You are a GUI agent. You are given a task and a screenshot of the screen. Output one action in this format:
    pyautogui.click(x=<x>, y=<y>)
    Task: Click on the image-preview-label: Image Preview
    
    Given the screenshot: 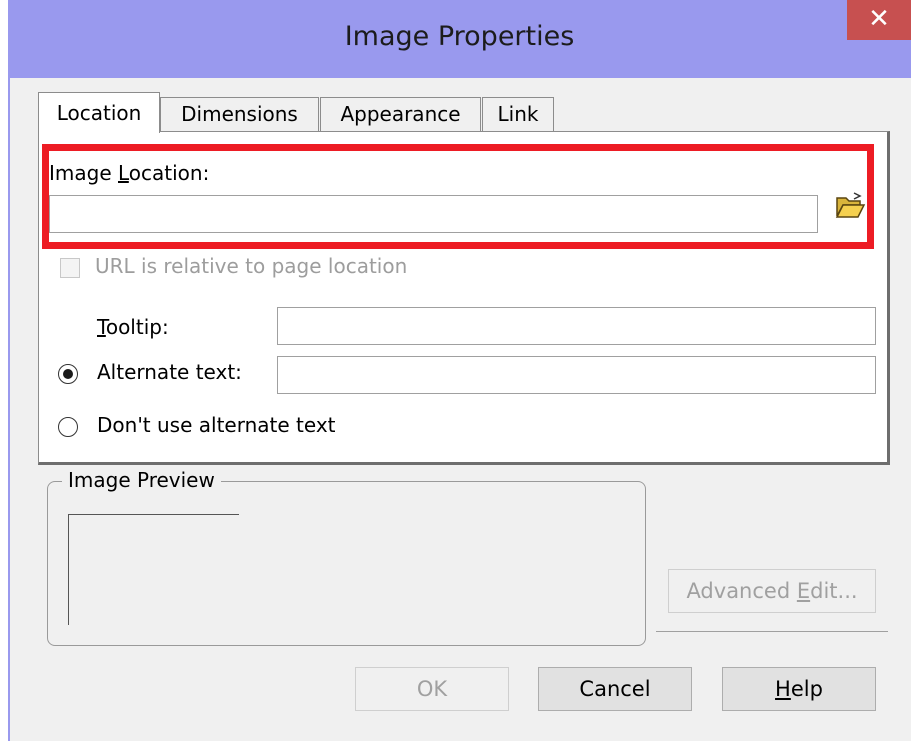 What is the action you would take?
    pyautogui.click(x=141, y=480)
    